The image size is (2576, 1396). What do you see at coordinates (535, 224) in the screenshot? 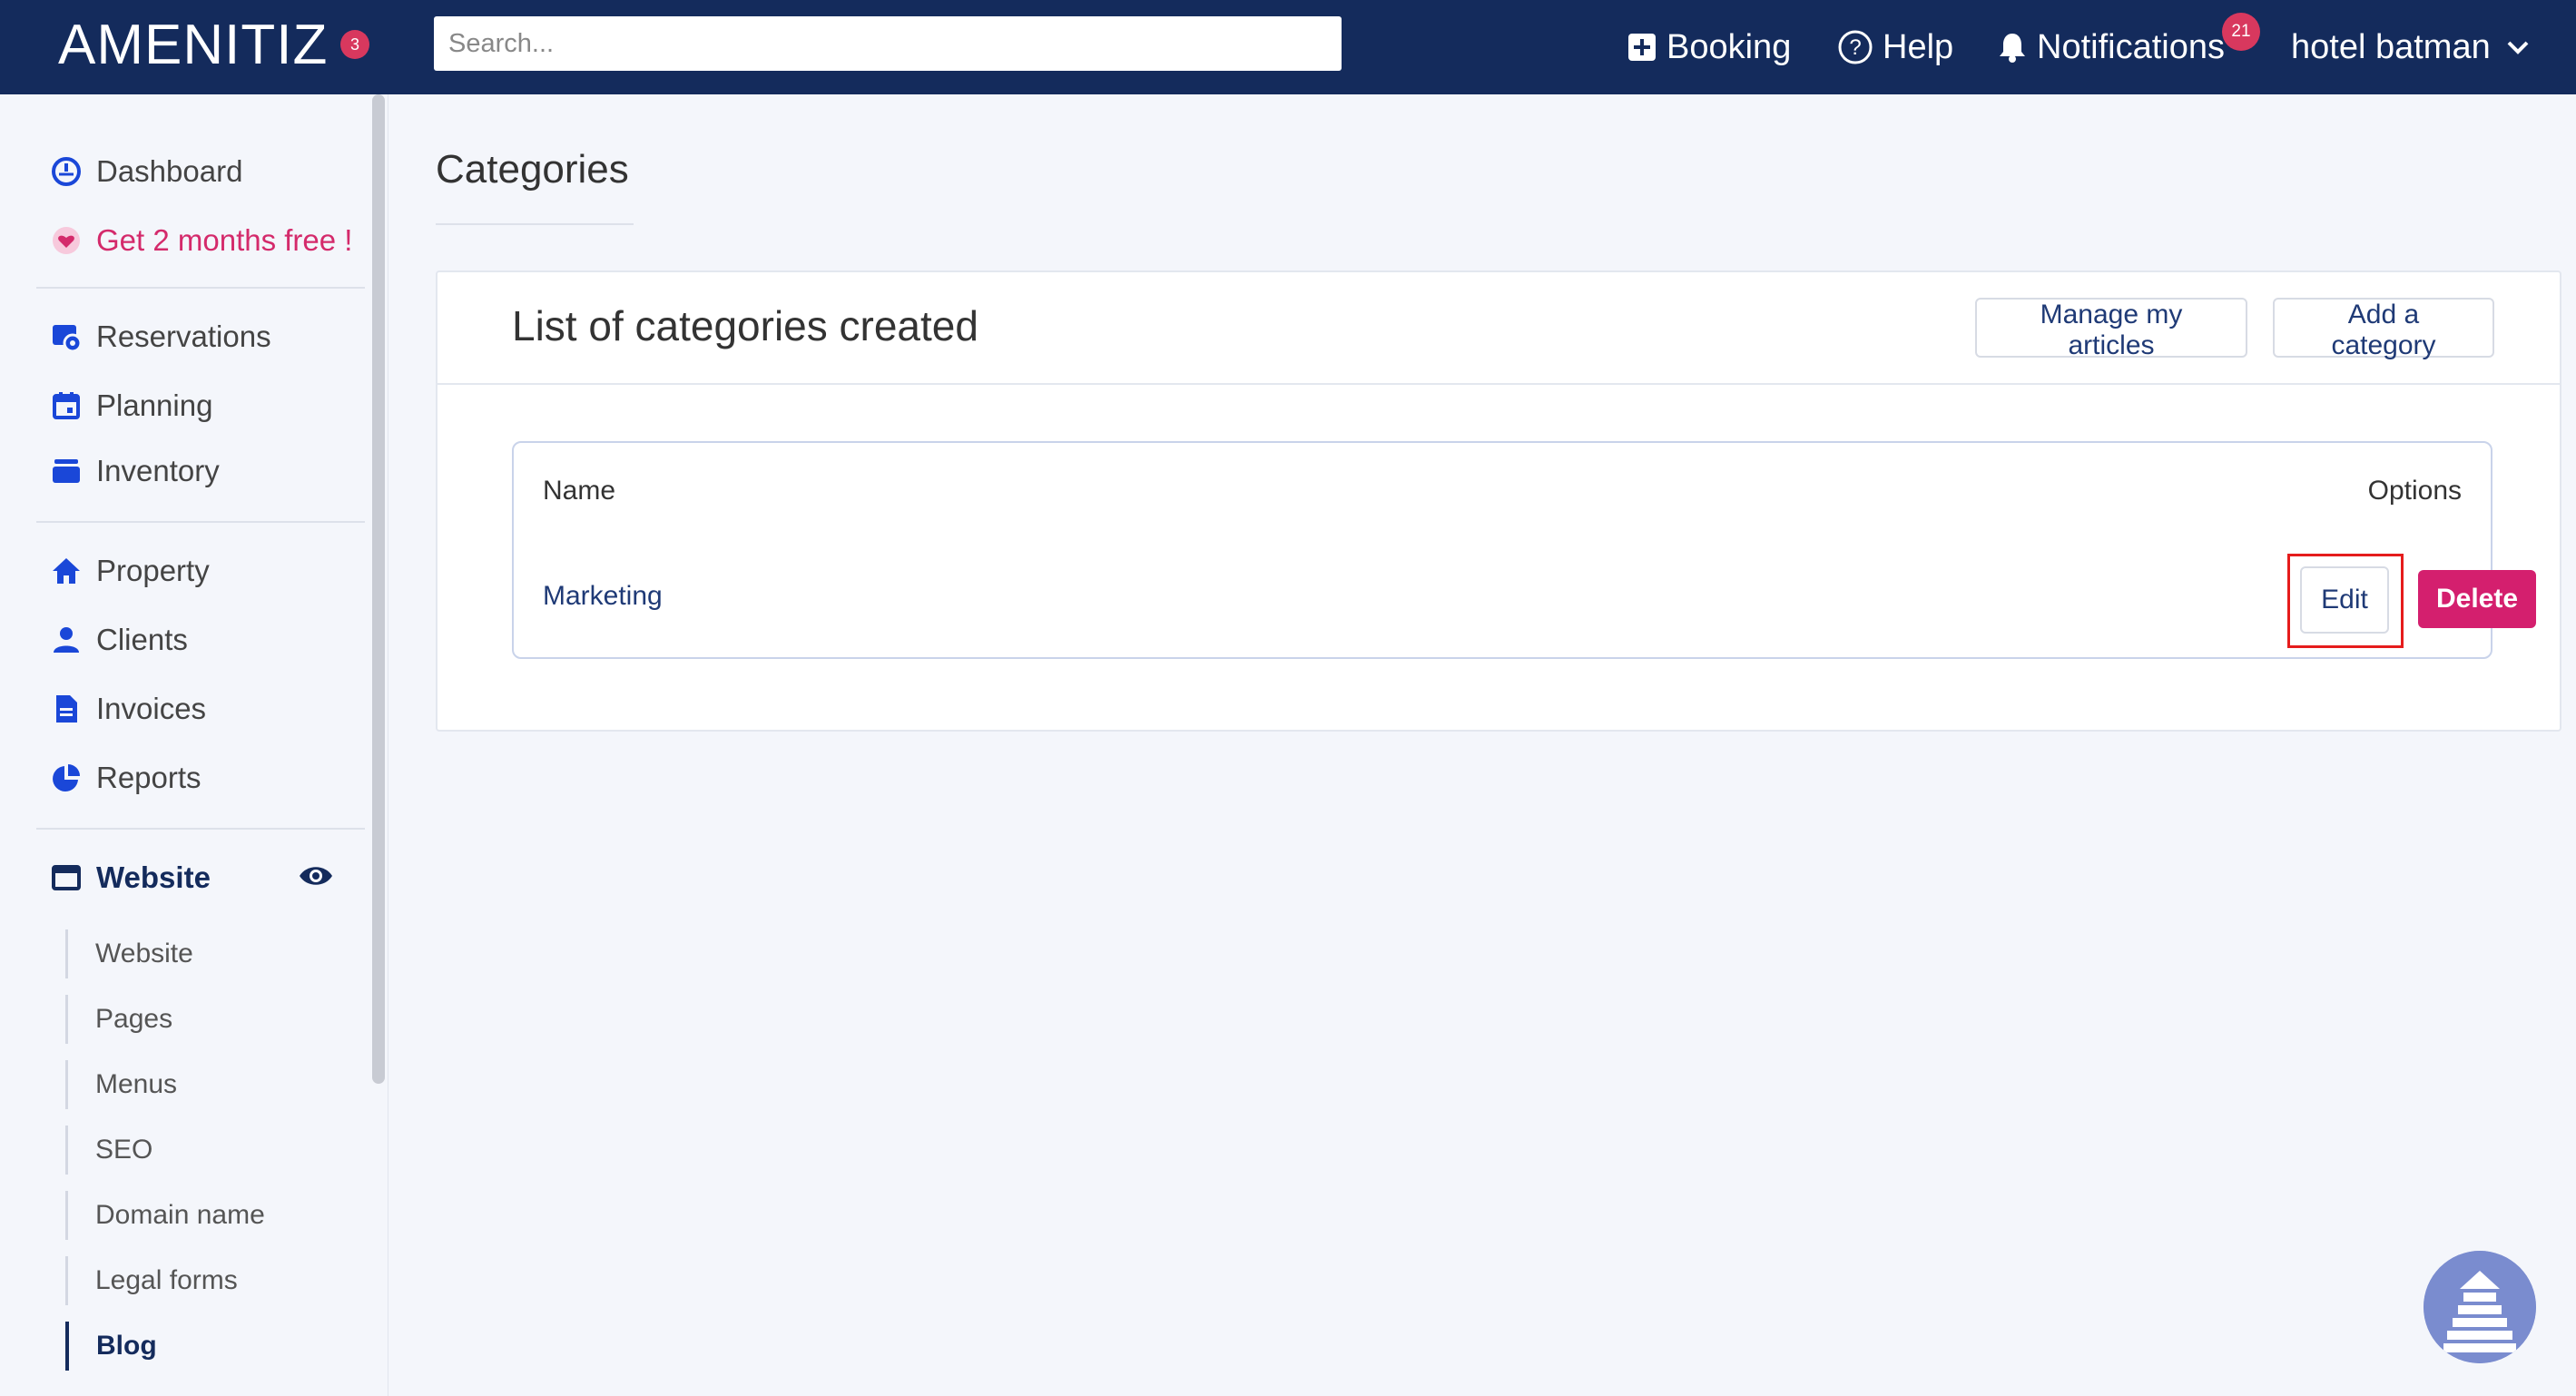
I see `page-title-underline` at bounding box center [535, 224].